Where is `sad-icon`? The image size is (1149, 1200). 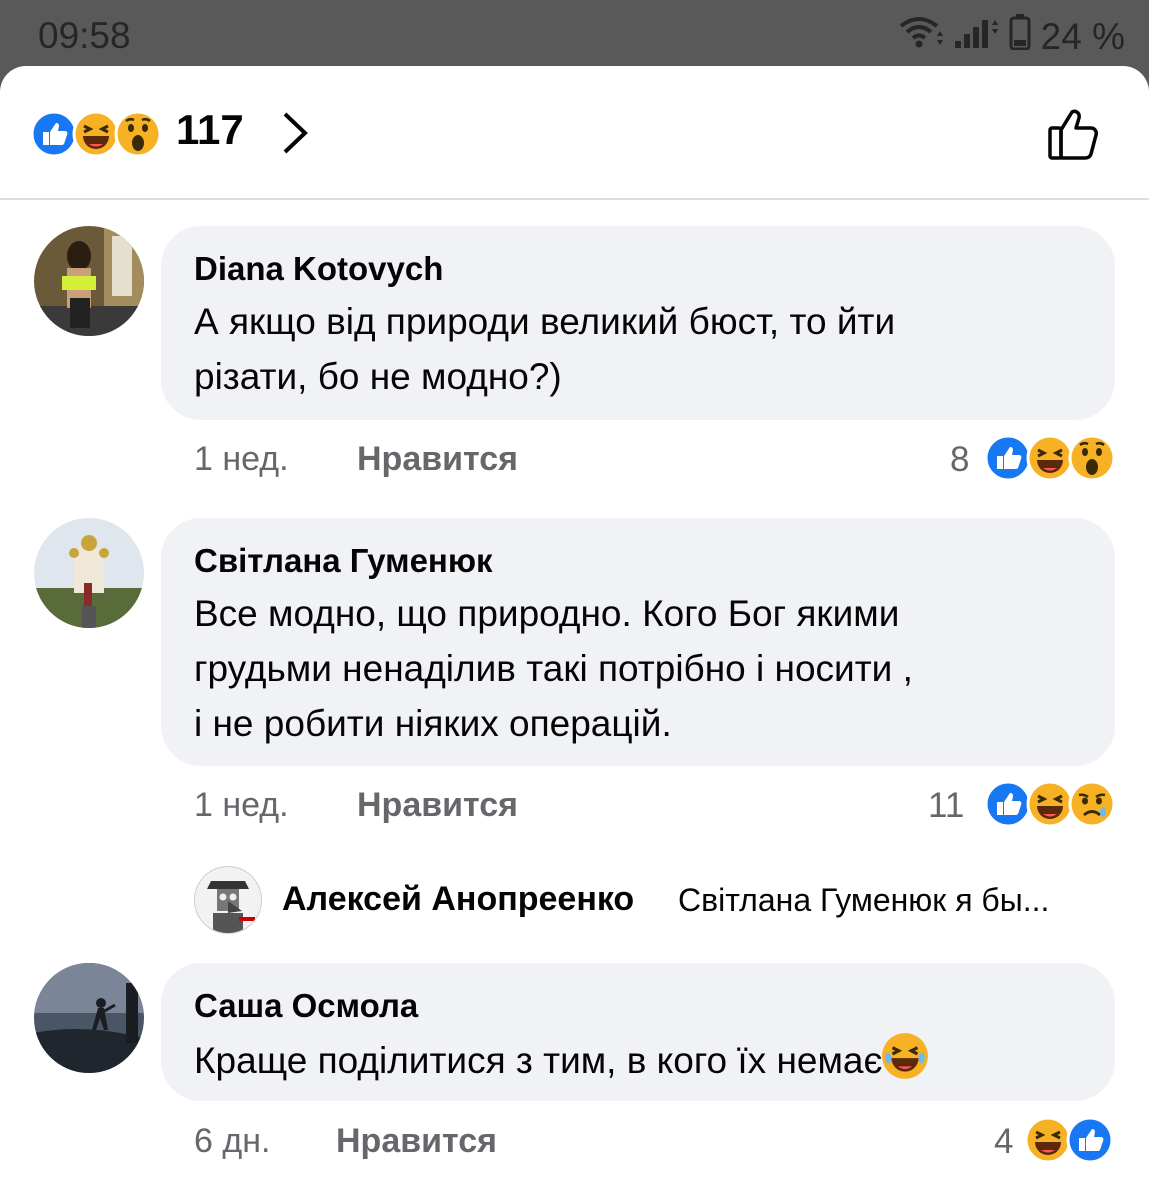
sad-icon is located at coordinates (1092, 806).